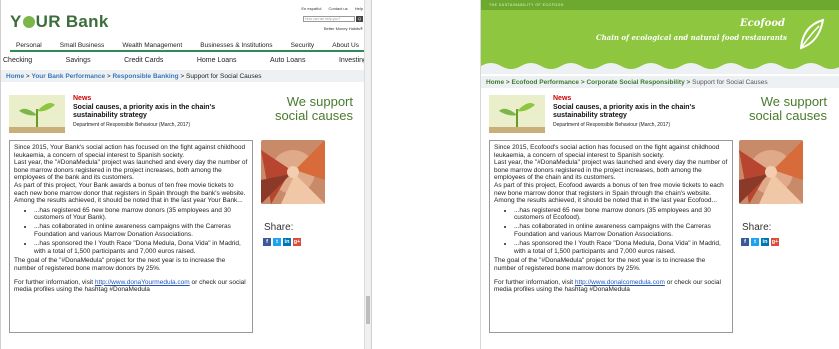 This screenshot has height=349, width=839. Describe the element at coordinates (287, 62) in the screenshot. I see `nav-auto-loans: Auto Loans` at that location.